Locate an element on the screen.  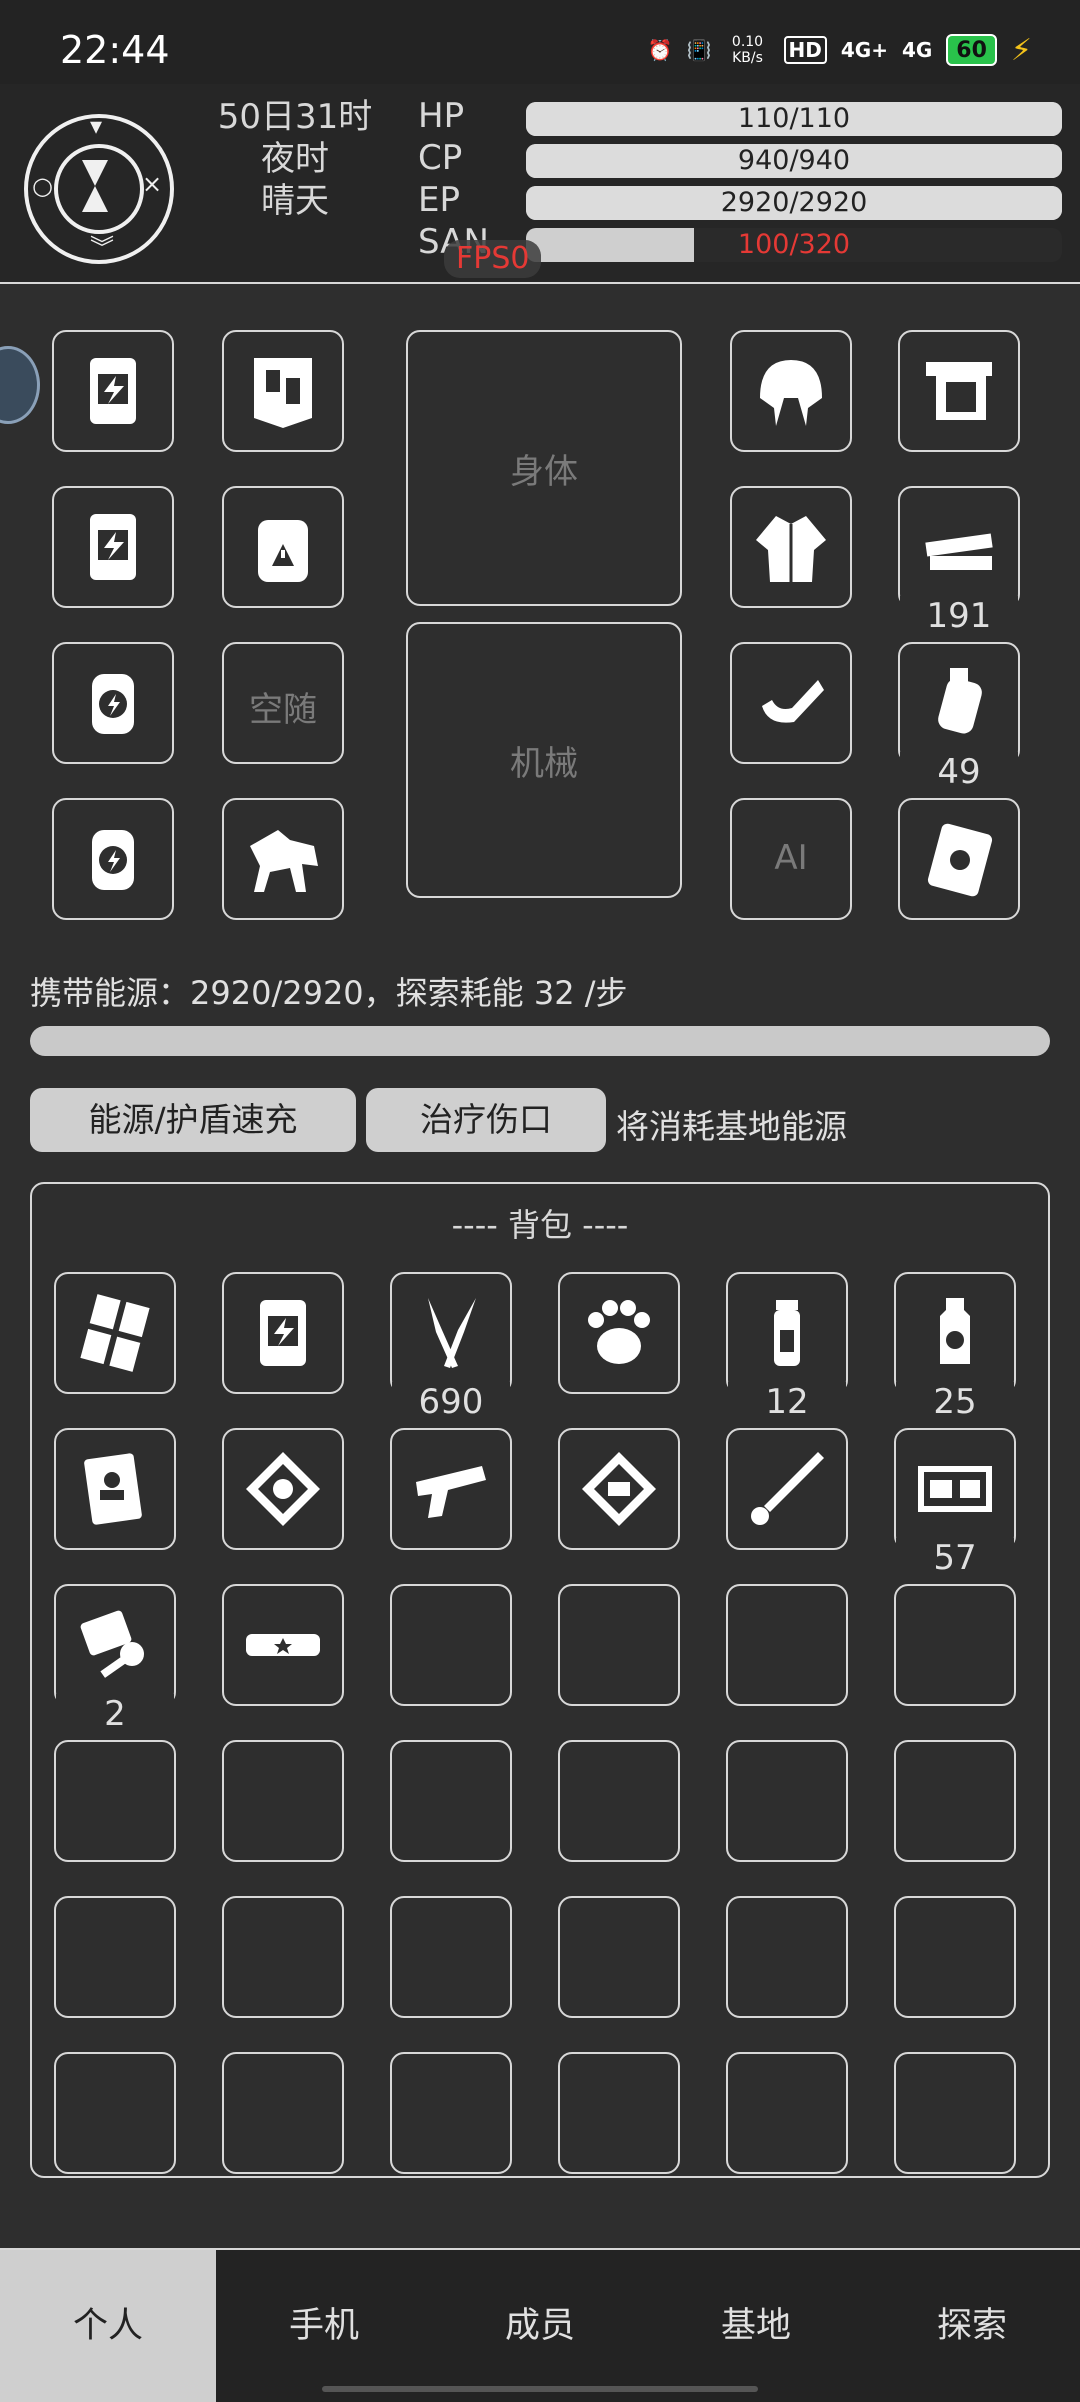
bag-item-badge is located at coordinates (283, 1489).